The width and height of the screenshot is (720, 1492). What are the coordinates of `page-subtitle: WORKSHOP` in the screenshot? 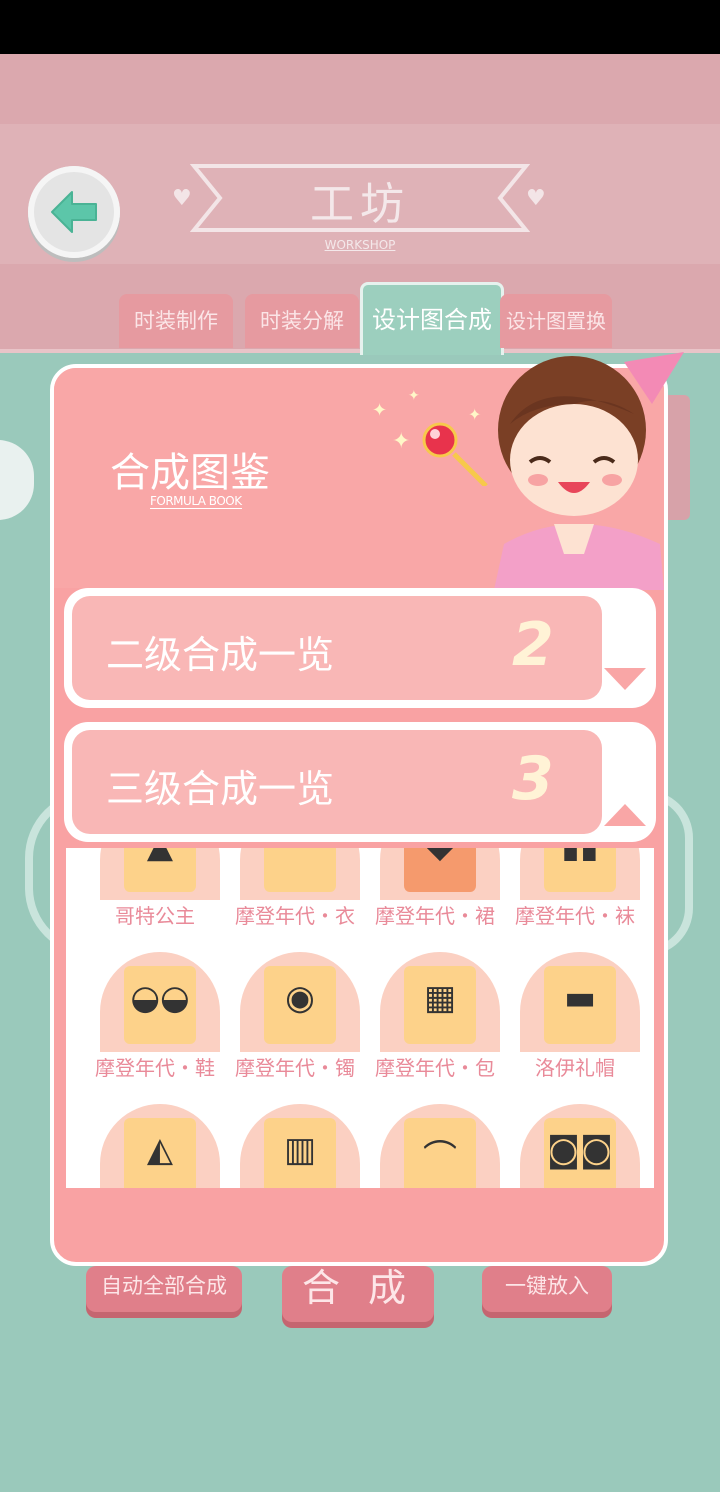 It's located at (360, 245).